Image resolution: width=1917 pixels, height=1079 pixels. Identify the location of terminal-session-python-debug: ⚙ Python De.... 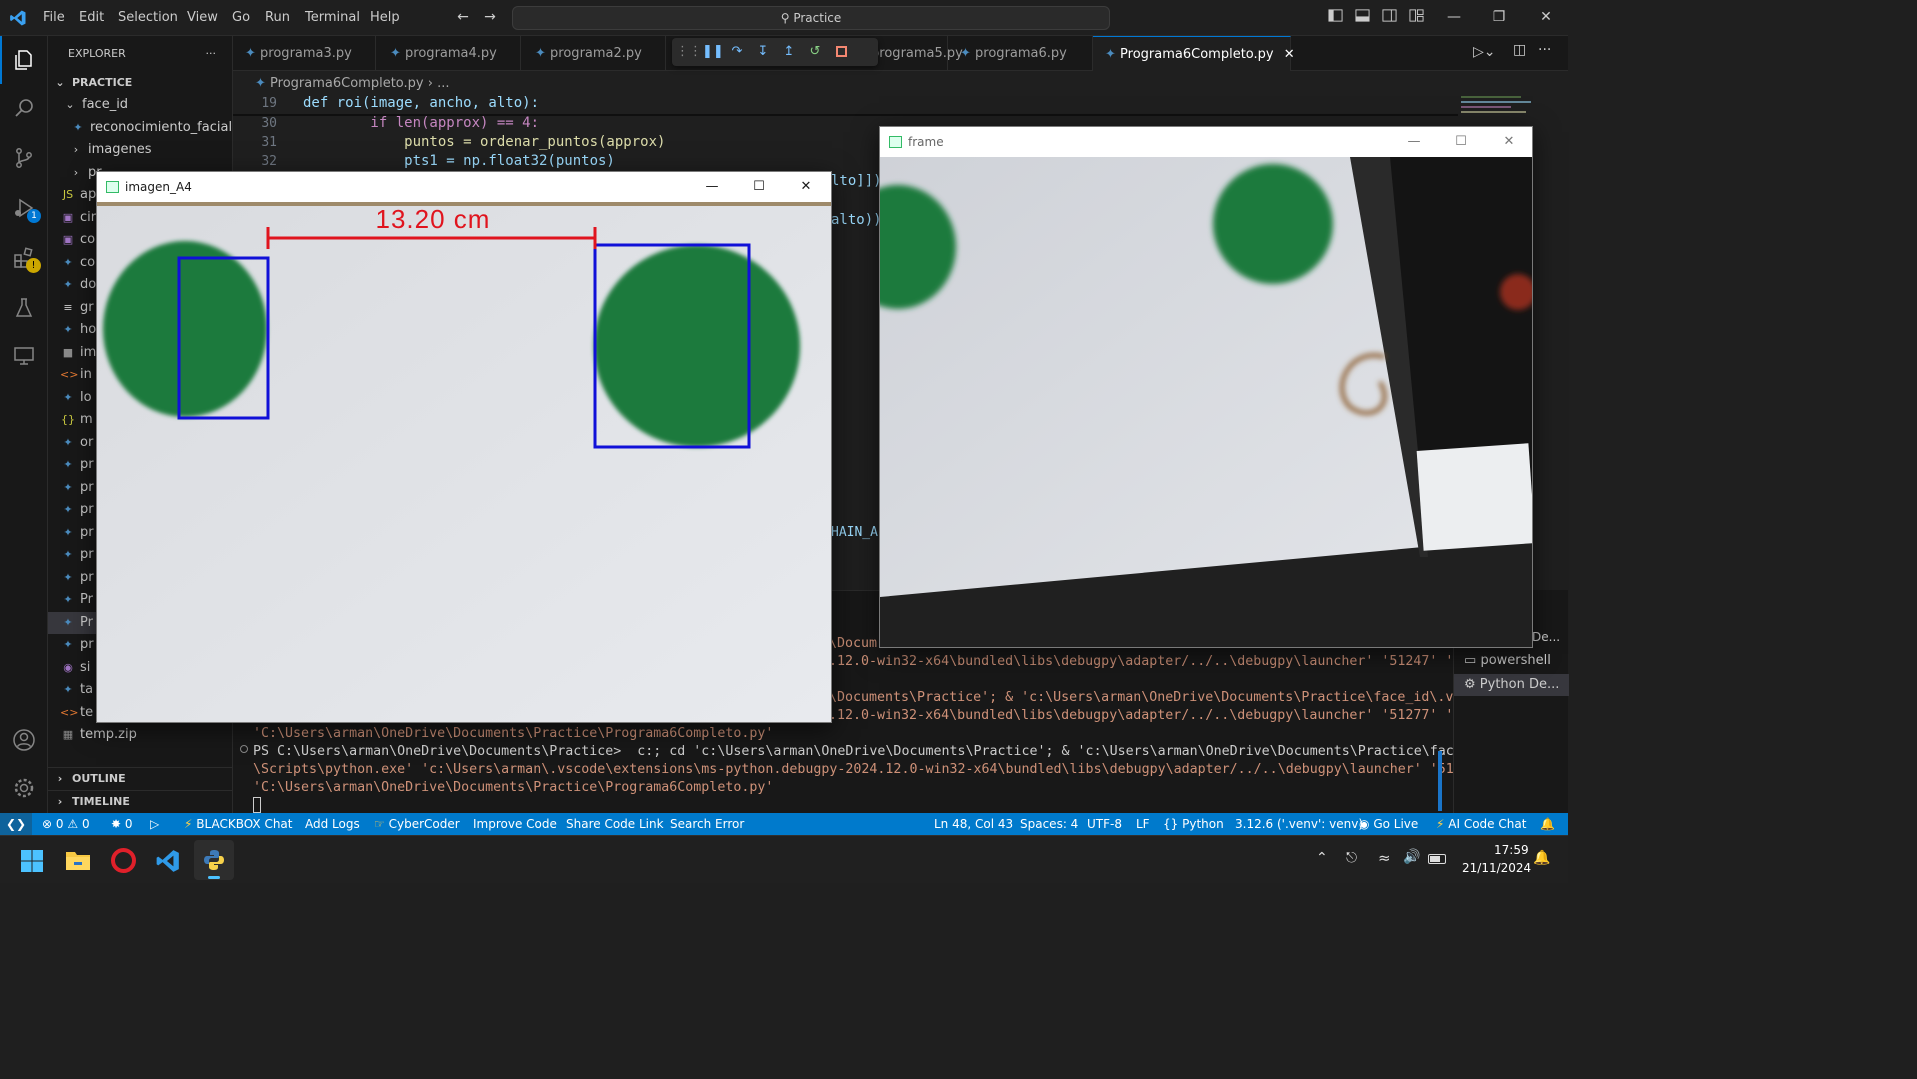
(1511, 685).